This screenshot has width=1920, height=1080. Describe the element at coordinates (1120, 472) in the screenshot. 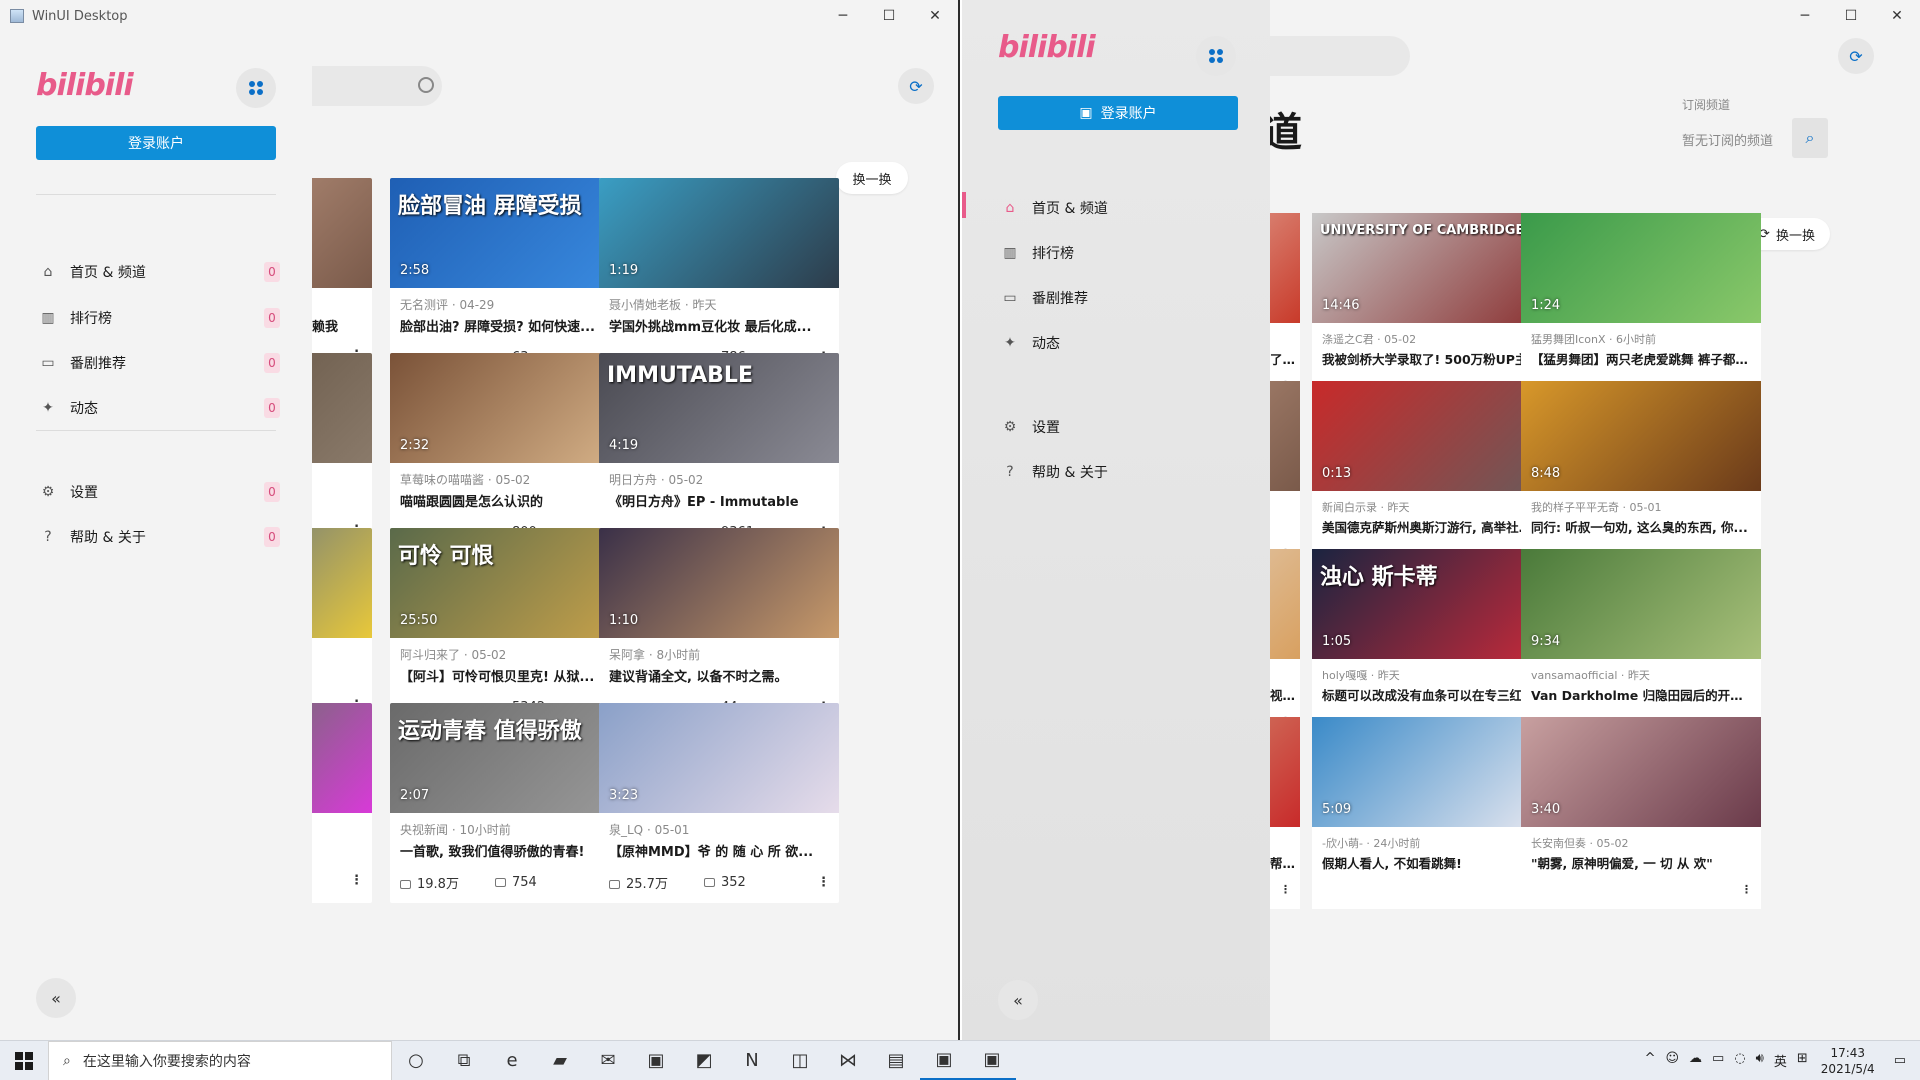

I see `nav-item-5: ? 帮助 & 关于` at that location.